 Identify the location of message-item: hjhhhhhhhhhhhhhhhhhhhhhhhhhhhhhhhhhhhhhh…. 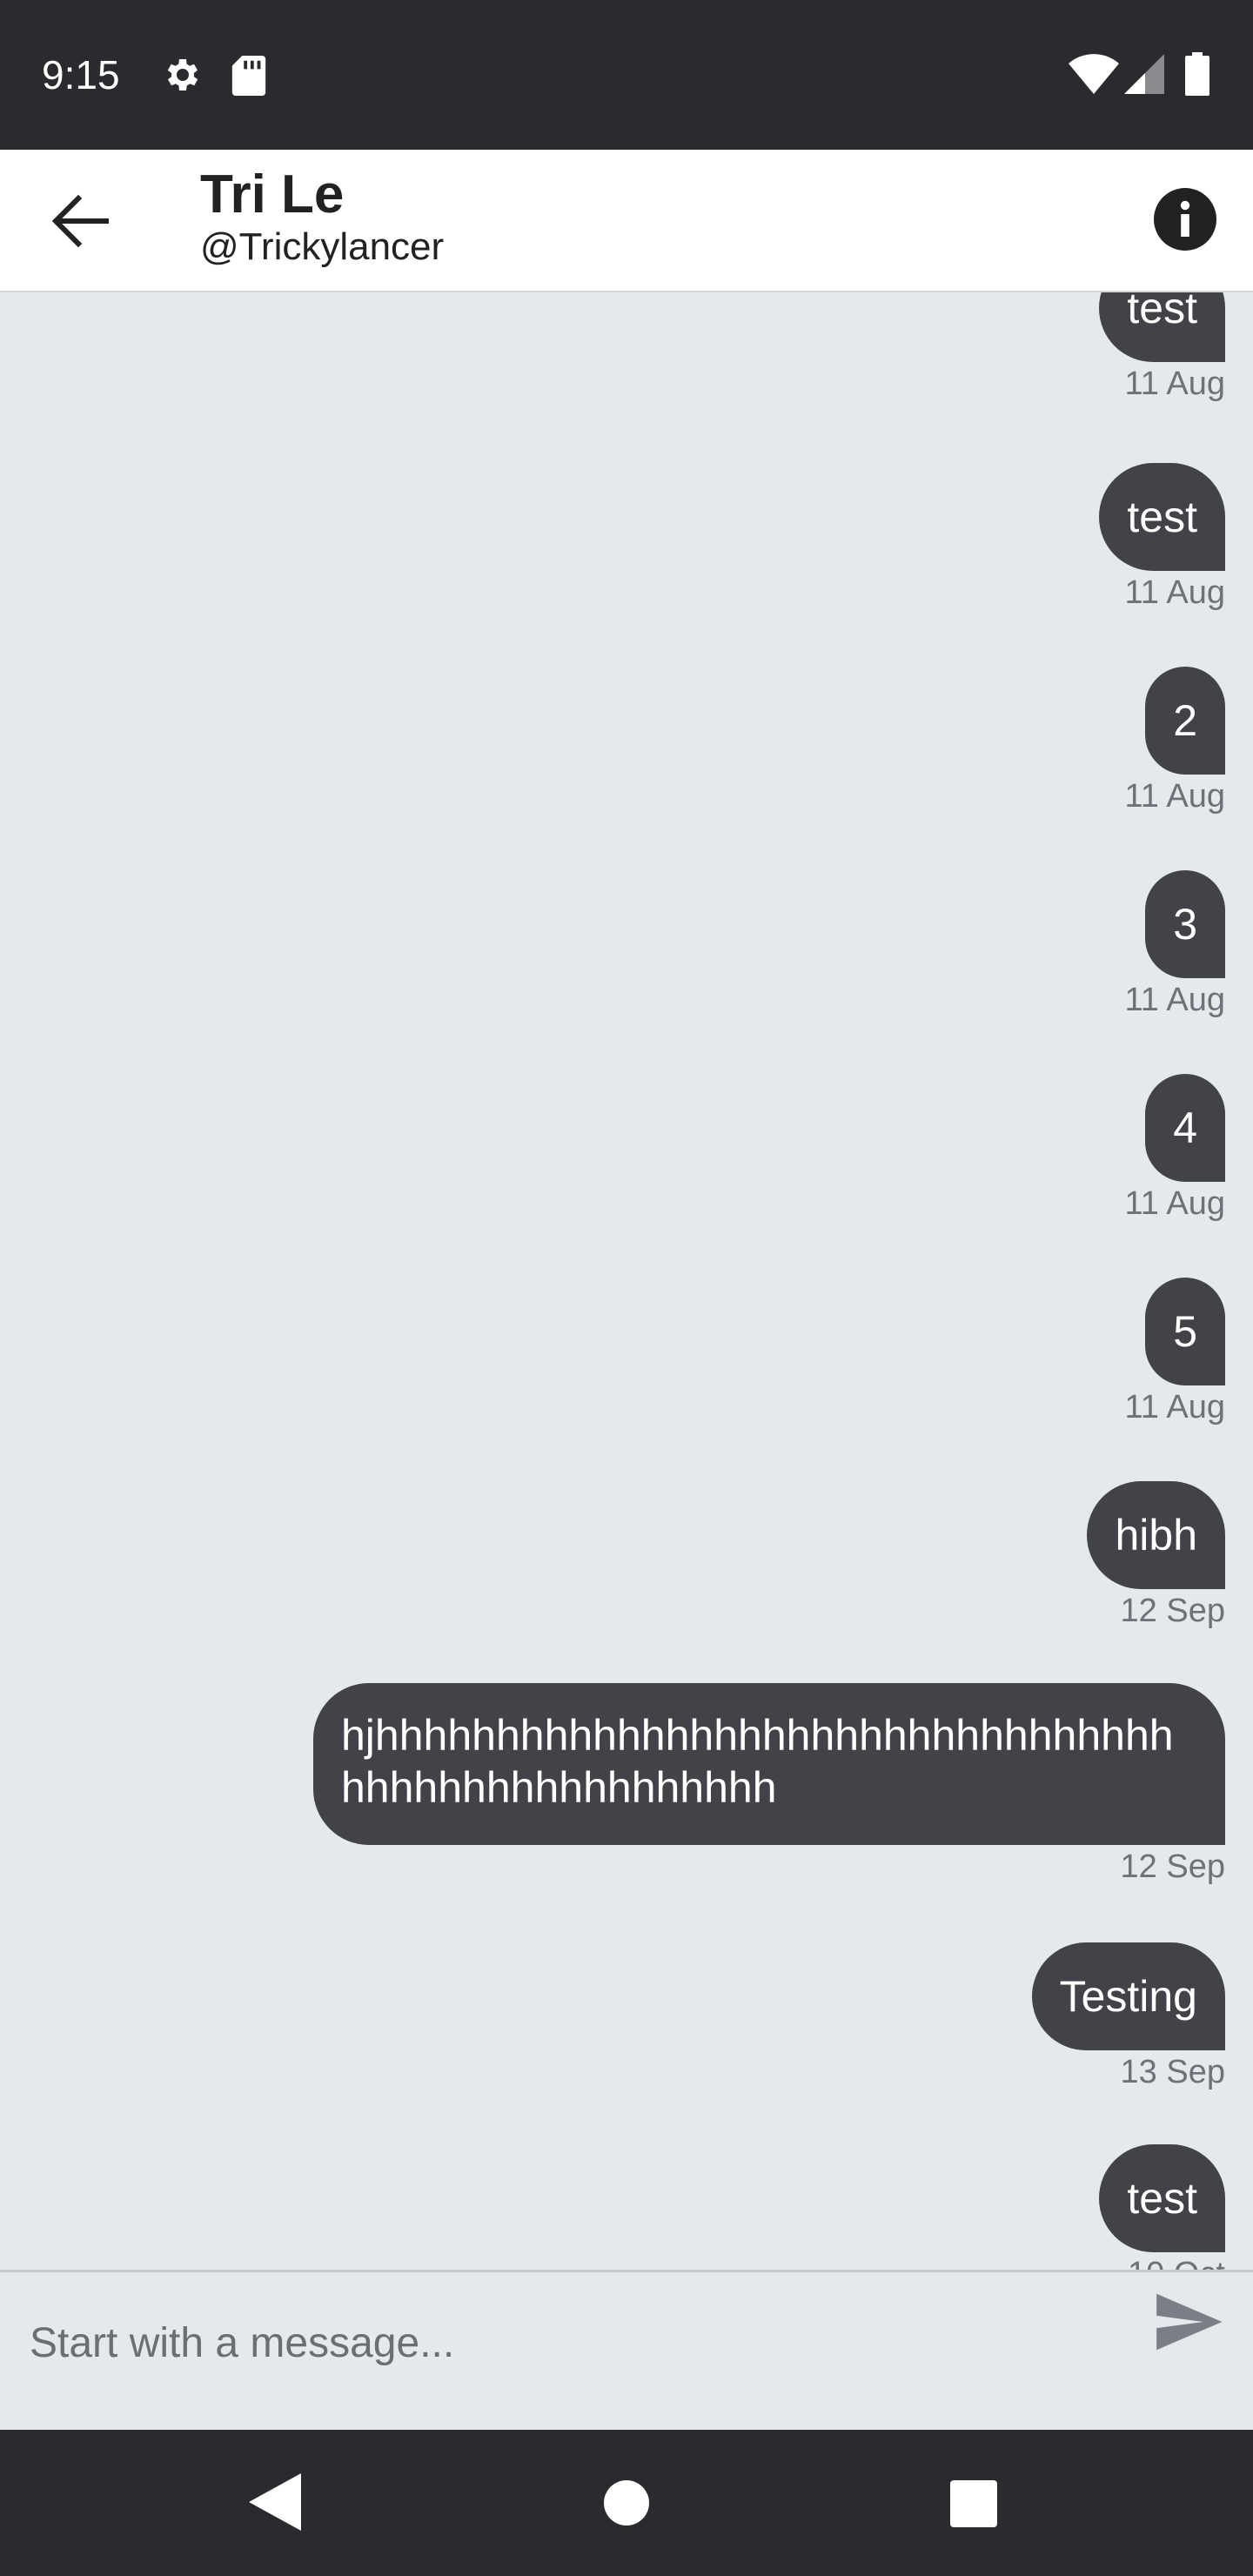
(769, 1785).